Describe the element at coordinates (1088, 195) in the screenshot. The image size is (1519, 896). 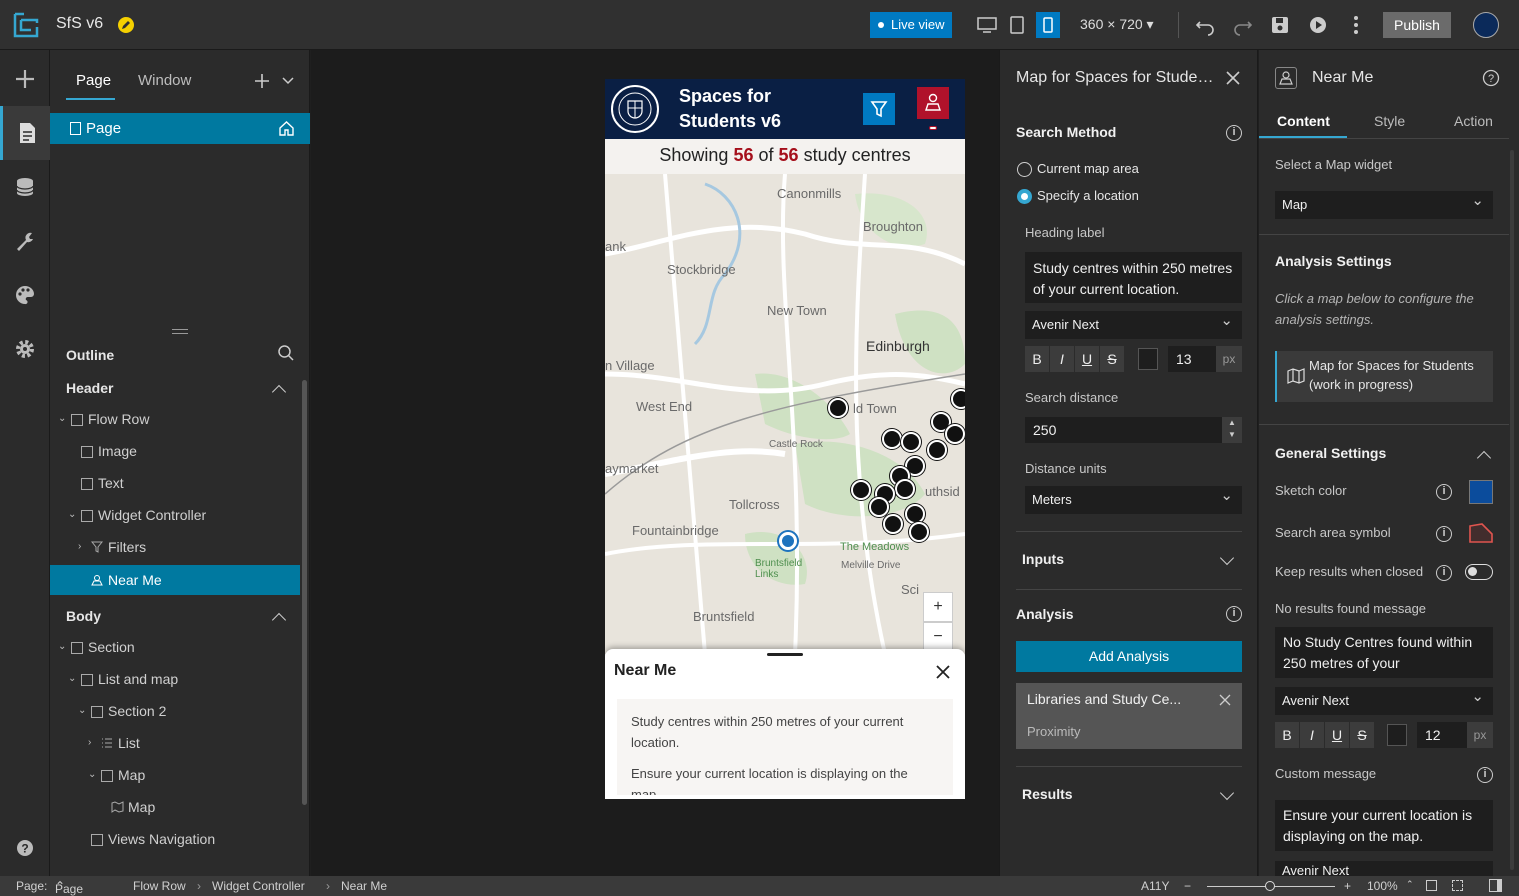
I see `radio-specify-location-label: Specify a location` at that location.